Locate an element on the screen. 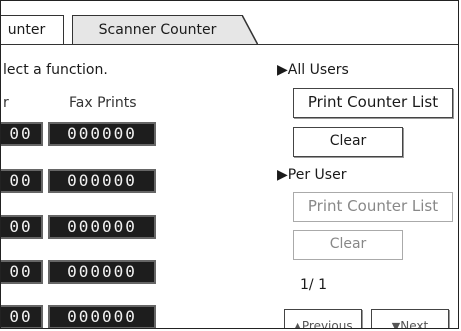 The width and height of the screenshot is (461, 331). all-users-label: All Users is located at coordinates (318, 70).